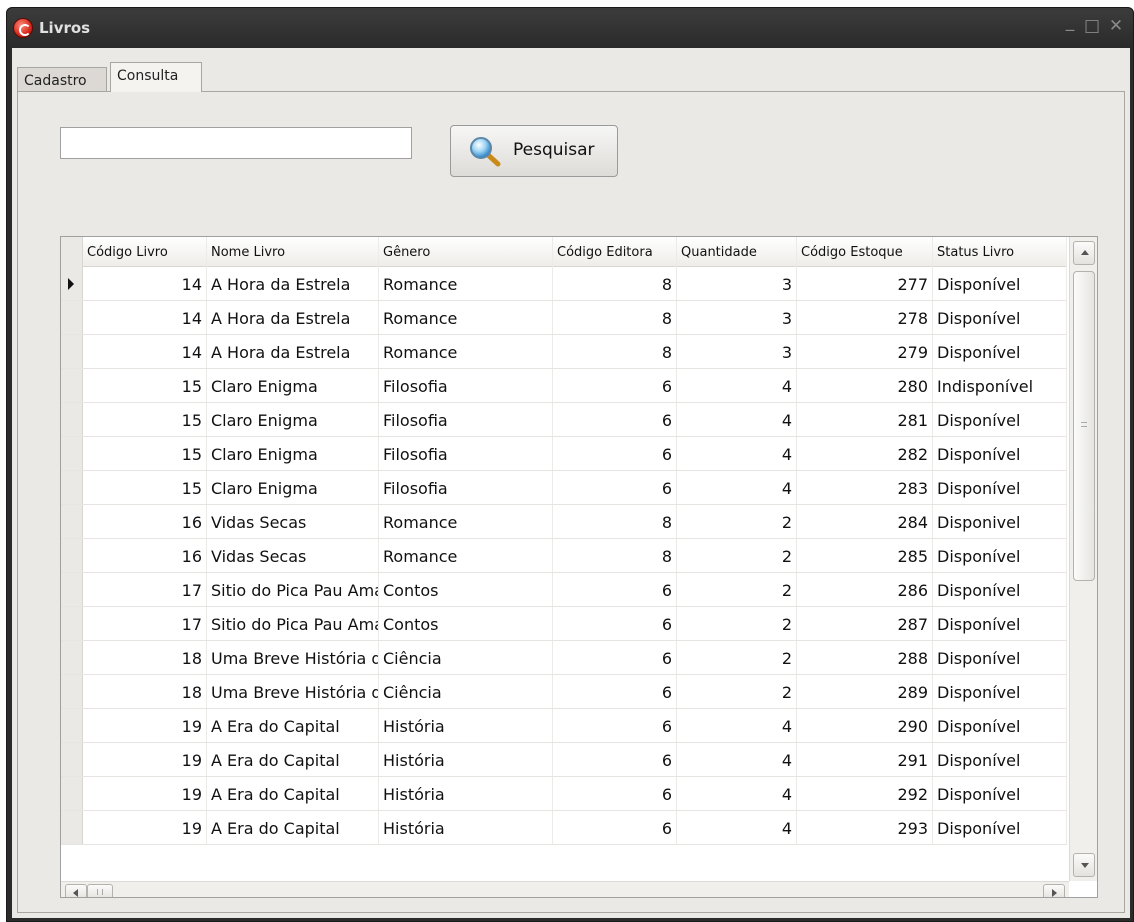  I want to click on column-header: Código Editora, so click(615, 252).